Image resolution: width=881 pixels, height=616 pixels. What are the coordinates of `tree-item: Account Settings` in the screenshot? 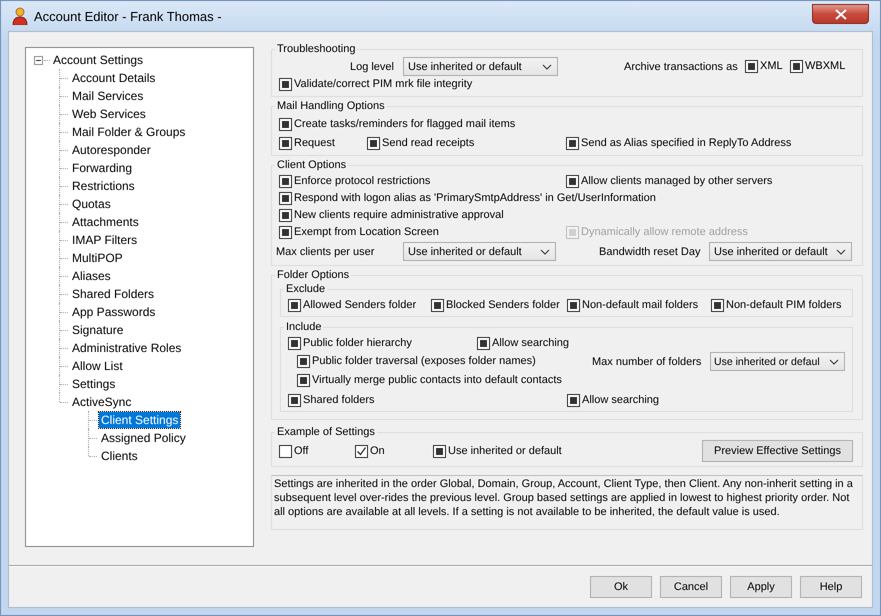 It's located at (98, 60).